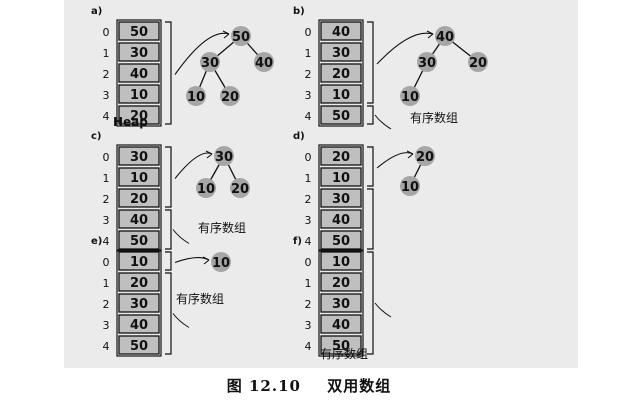 The height and width of the screenshot is (403, 618). What do you see at coordinates (96, 11) in the screenshot?
I see `panel-letter: a)` at bounding box center [96, 11].